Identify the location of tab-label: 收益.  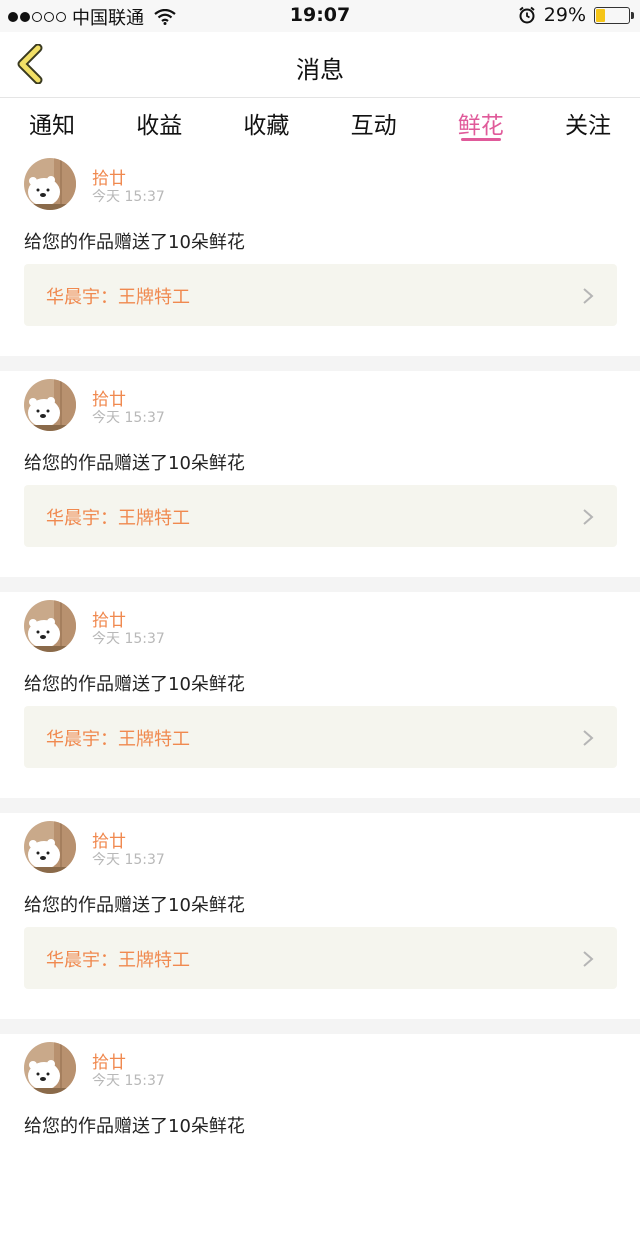
(159, 126).